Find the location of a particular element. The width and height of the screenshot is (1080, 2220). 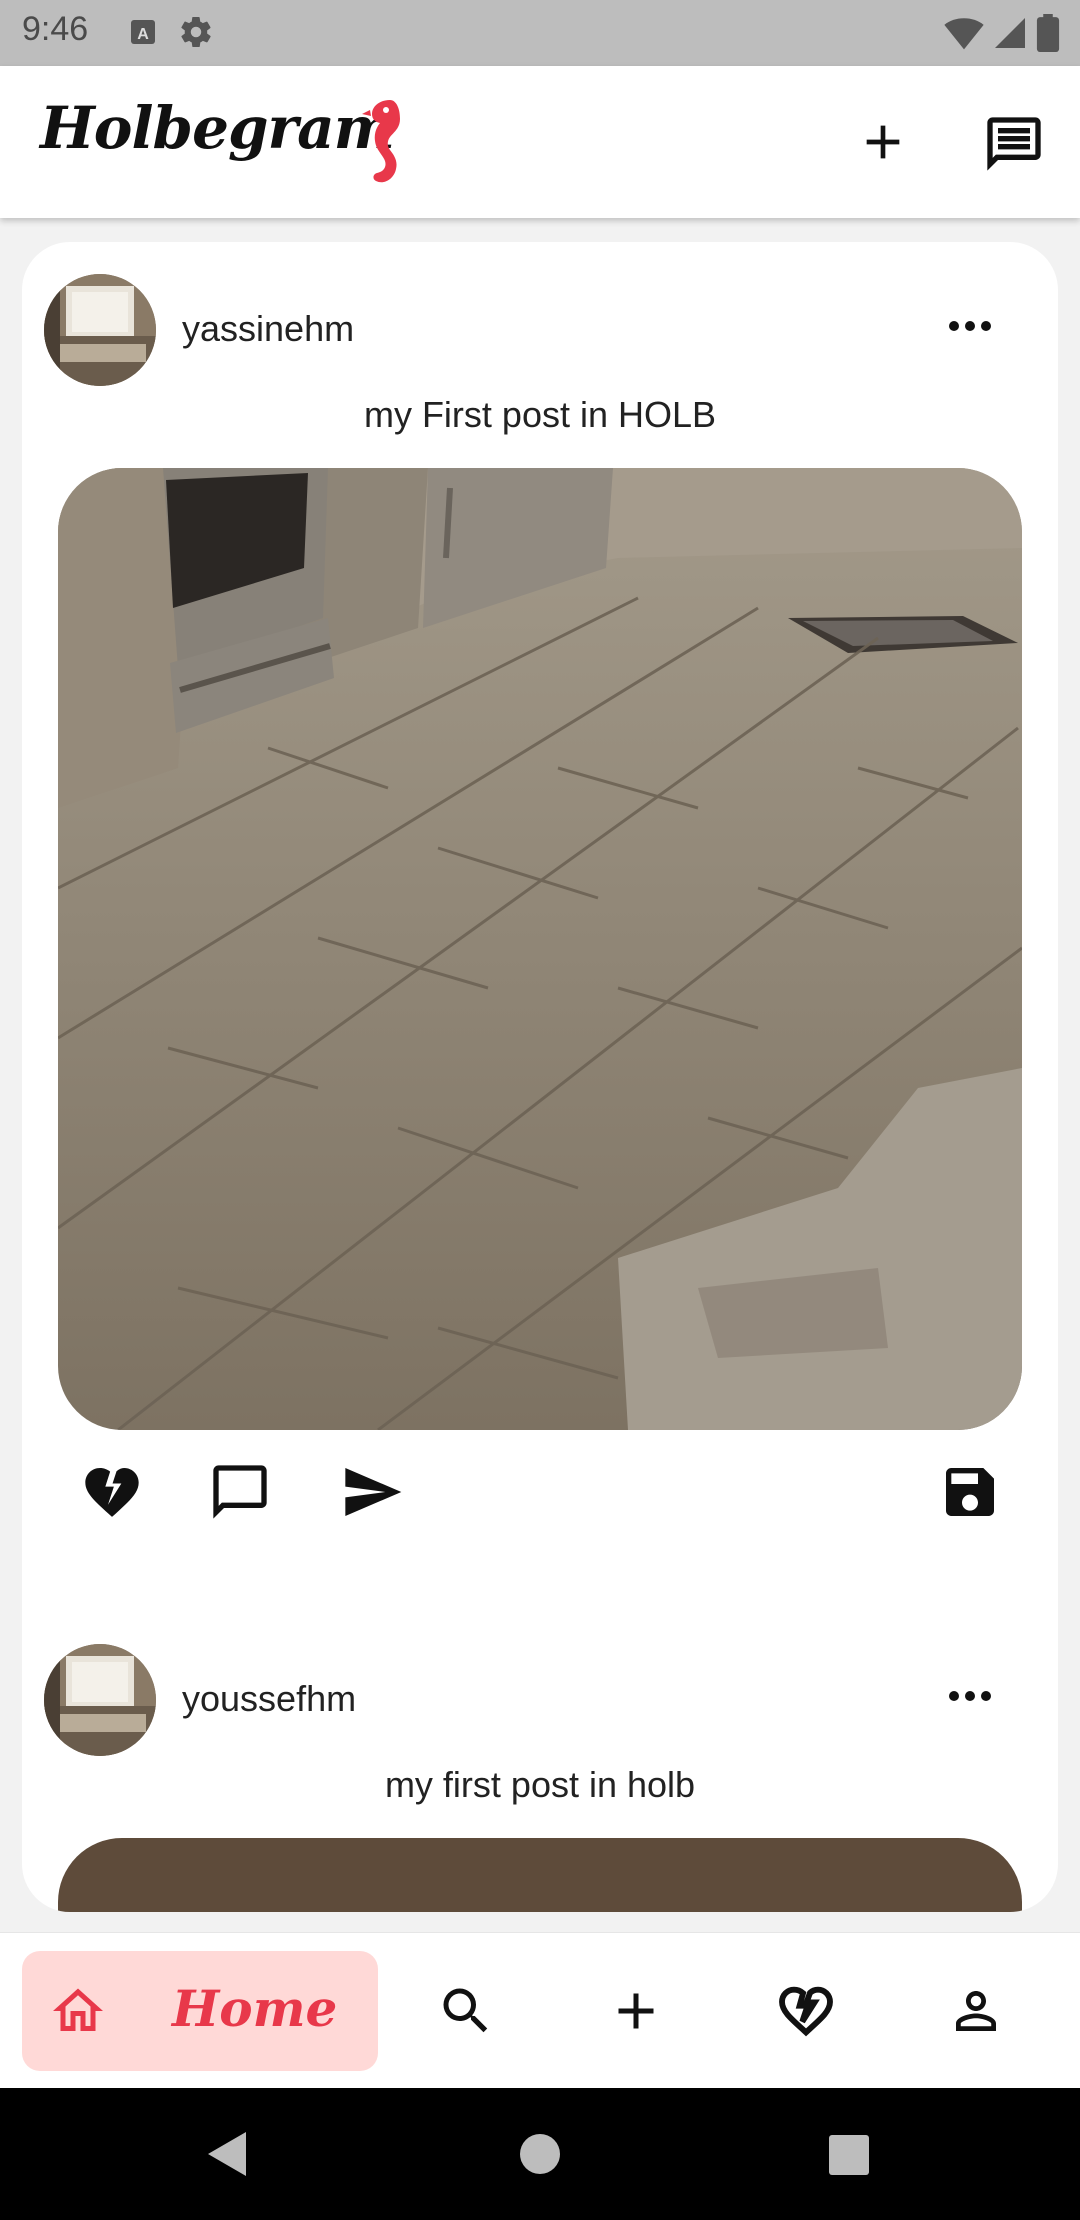

username: youssefhm is located at coordinates (269, 1699).